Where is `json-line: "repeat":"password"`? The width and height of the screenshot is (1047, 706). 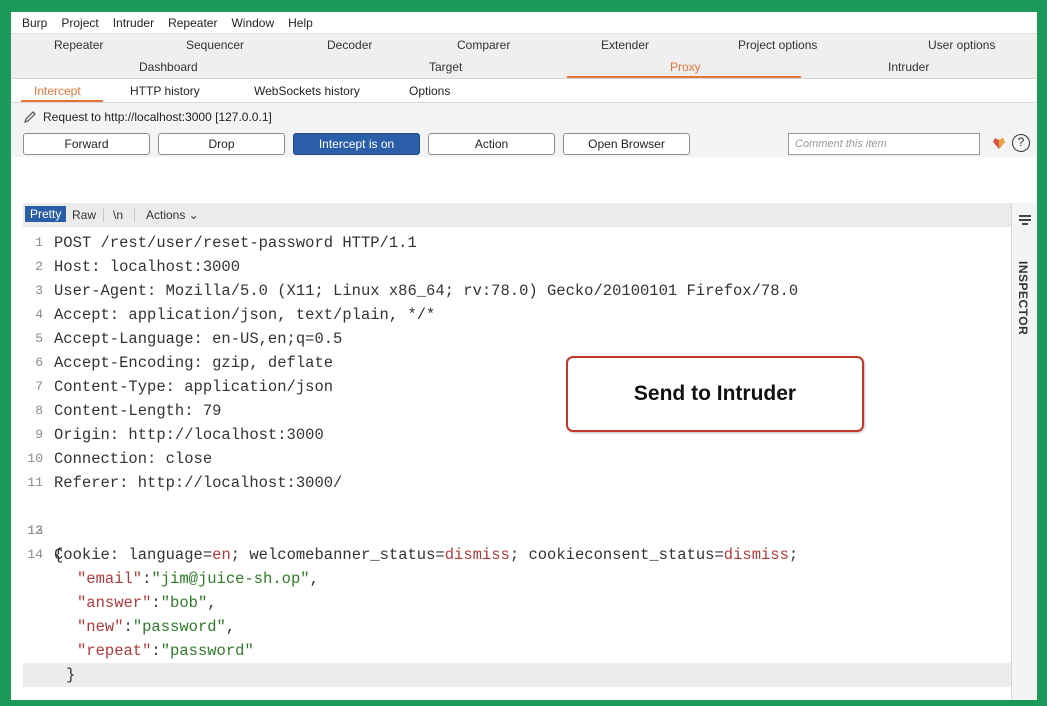
json-line: "repeat":"password" is located at coordinates (165, 651).